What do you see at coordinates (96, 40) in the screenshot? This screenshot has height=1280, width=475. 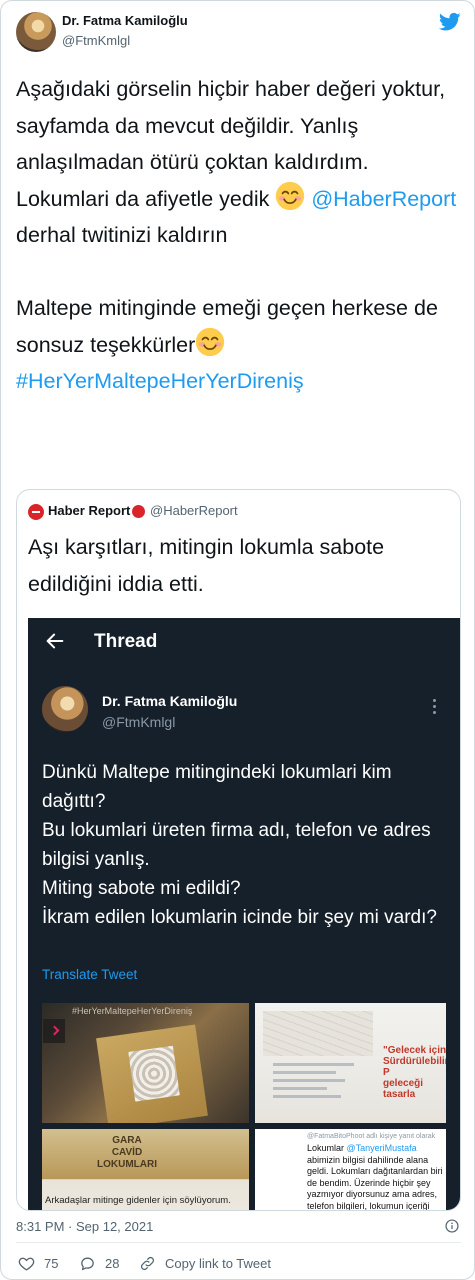 I see `author-handle: @FtmKmlgl` at bounding box center [96, 40].